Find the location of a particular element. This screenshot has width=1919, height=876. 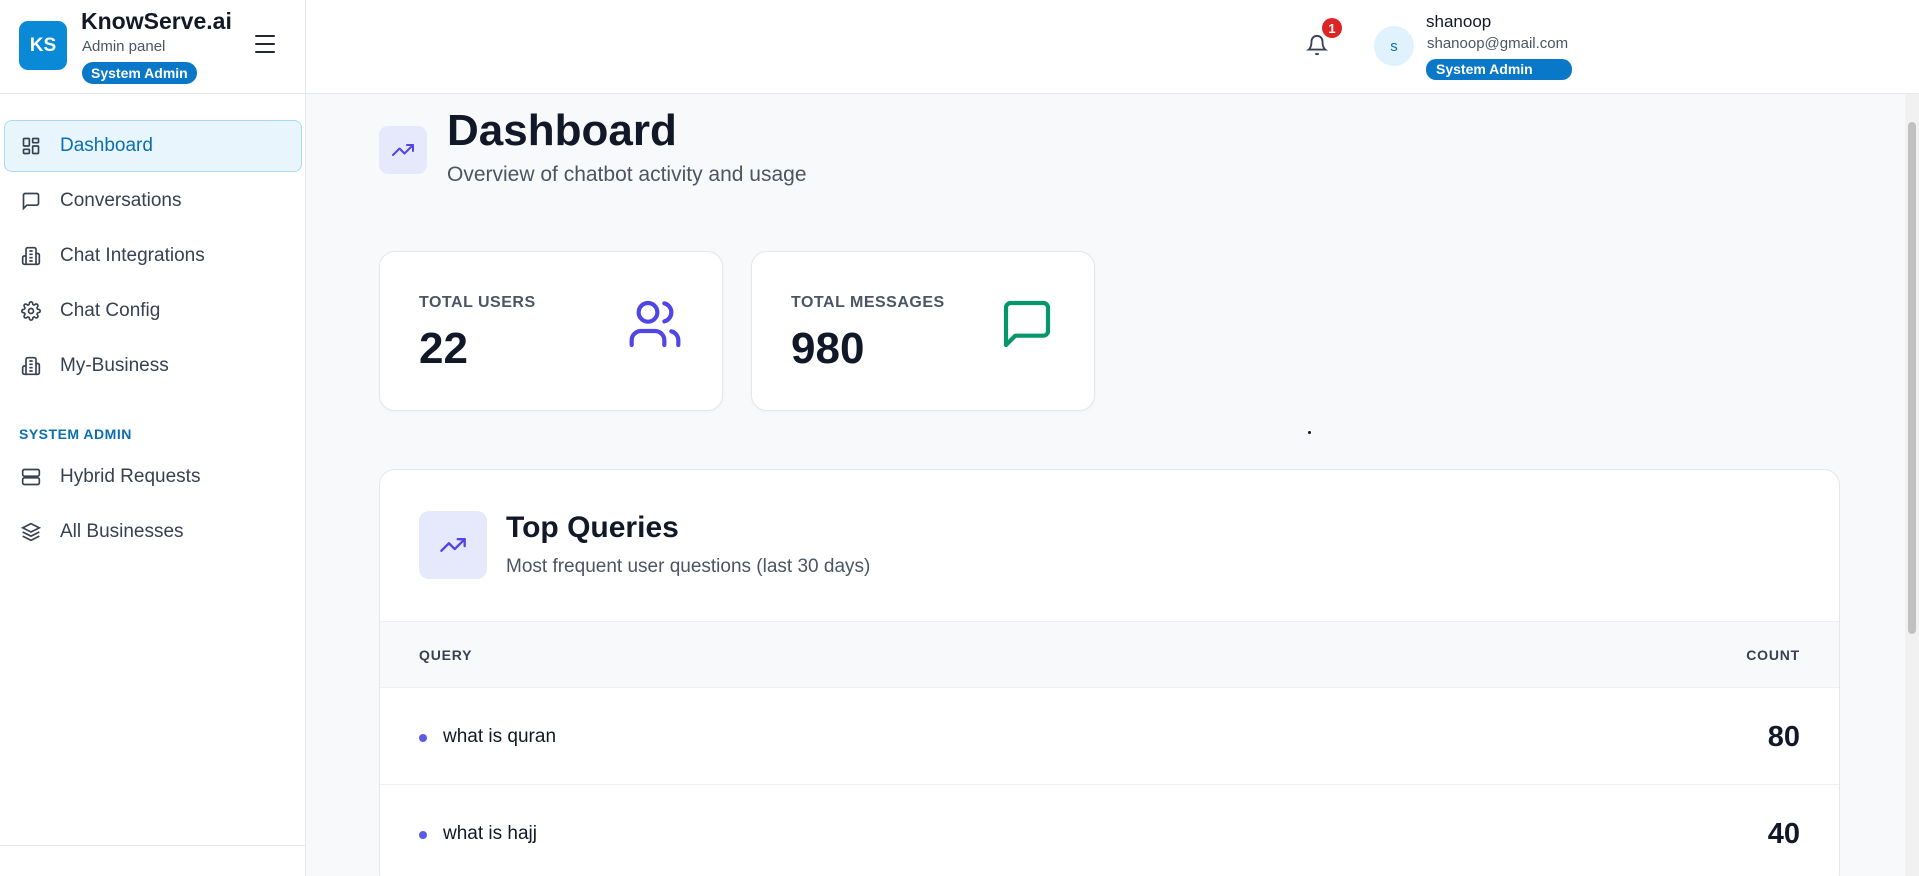

page-subtitle: Overview of chatbot activity and usage is located at coordinates (627, 174).